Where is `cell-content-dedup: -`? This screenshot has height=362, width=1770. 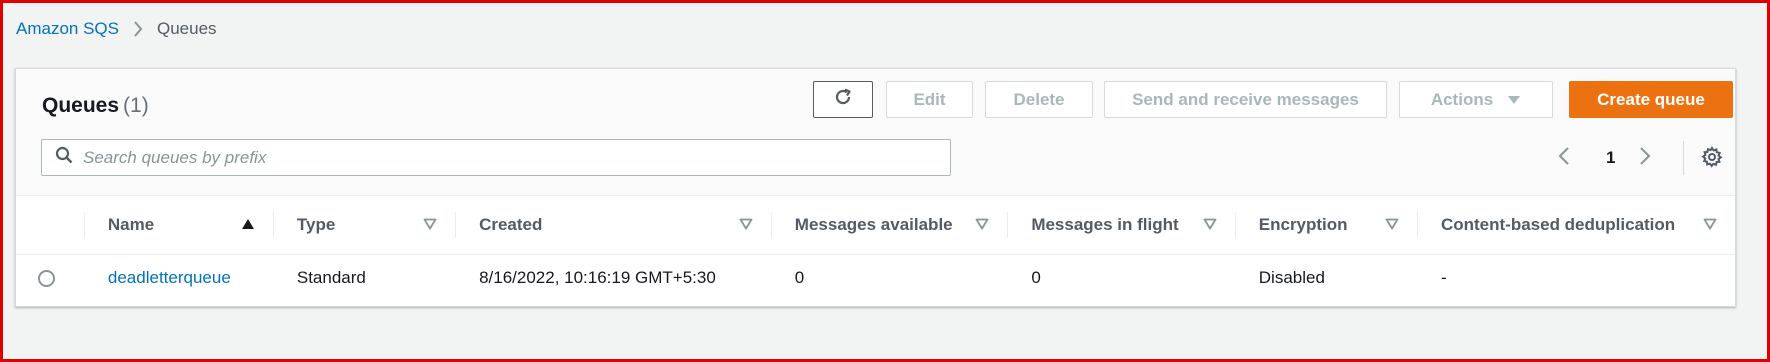 cell-content-dedup: - is located at coordinates (1443, 278).